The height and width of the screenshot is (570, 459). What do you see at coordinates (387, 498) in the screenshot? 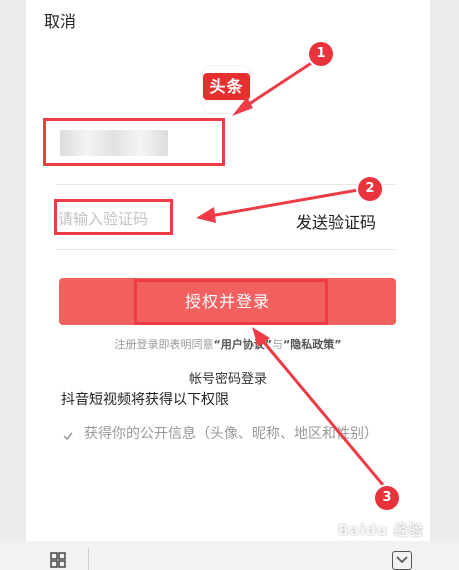
I see `annotation-marker-3: 3` at bounding box center [387, 498].